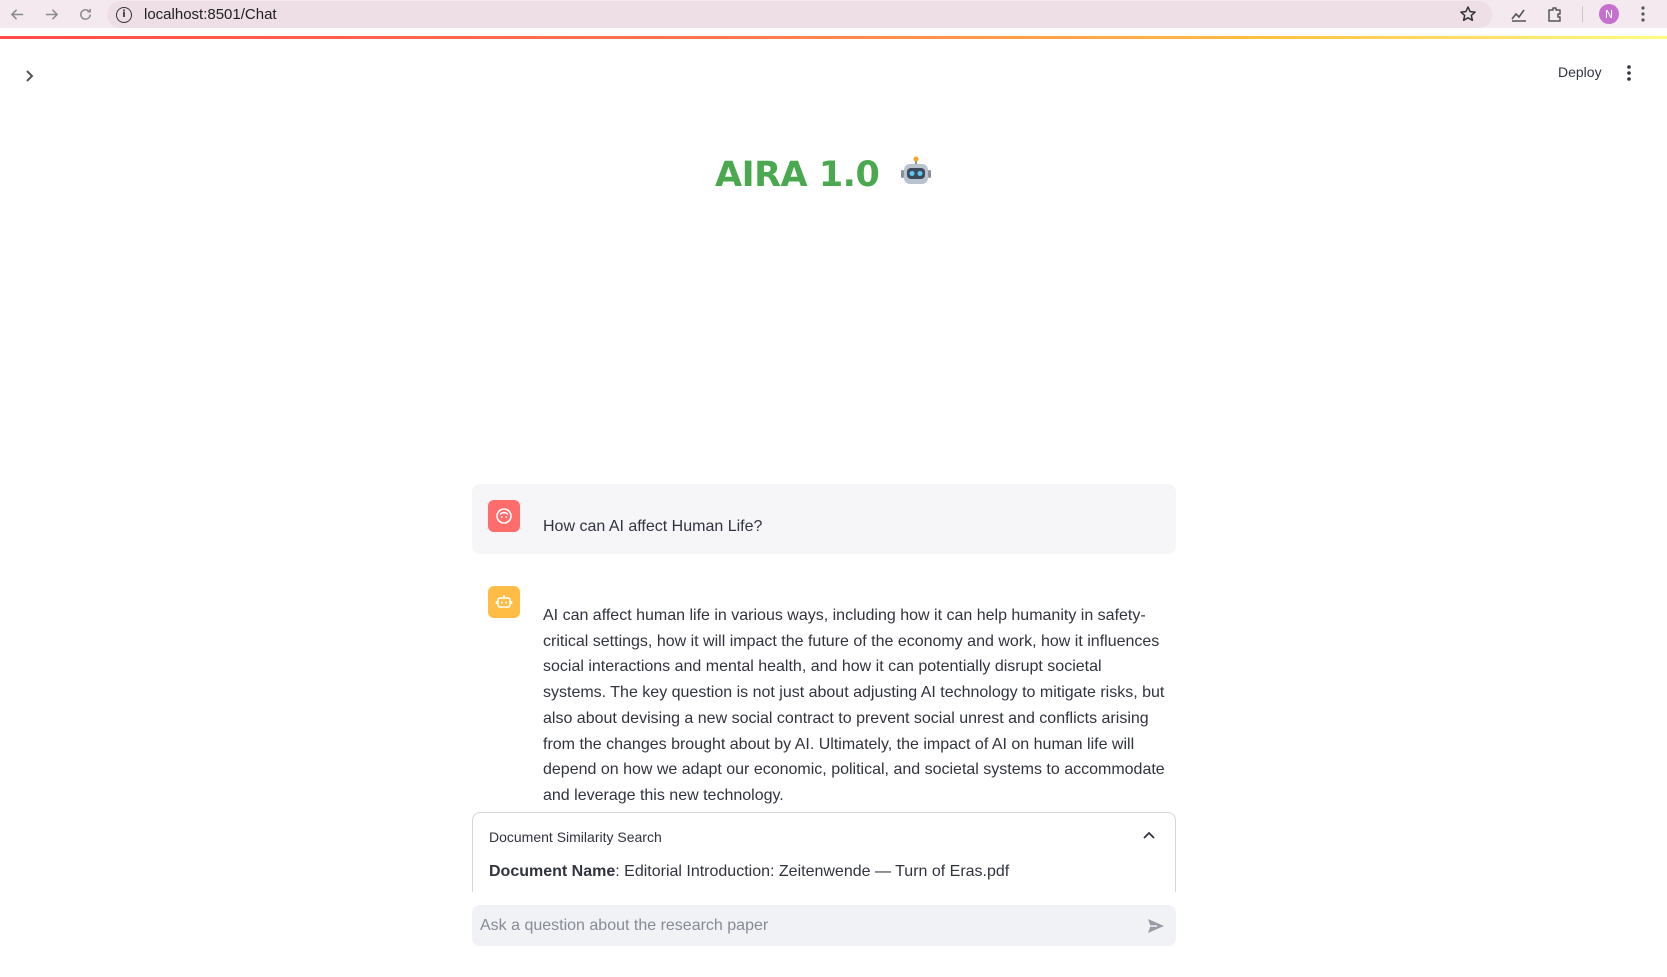  I want to click on user-message-text: How can AI affect Human Life?, so click(653, 526).